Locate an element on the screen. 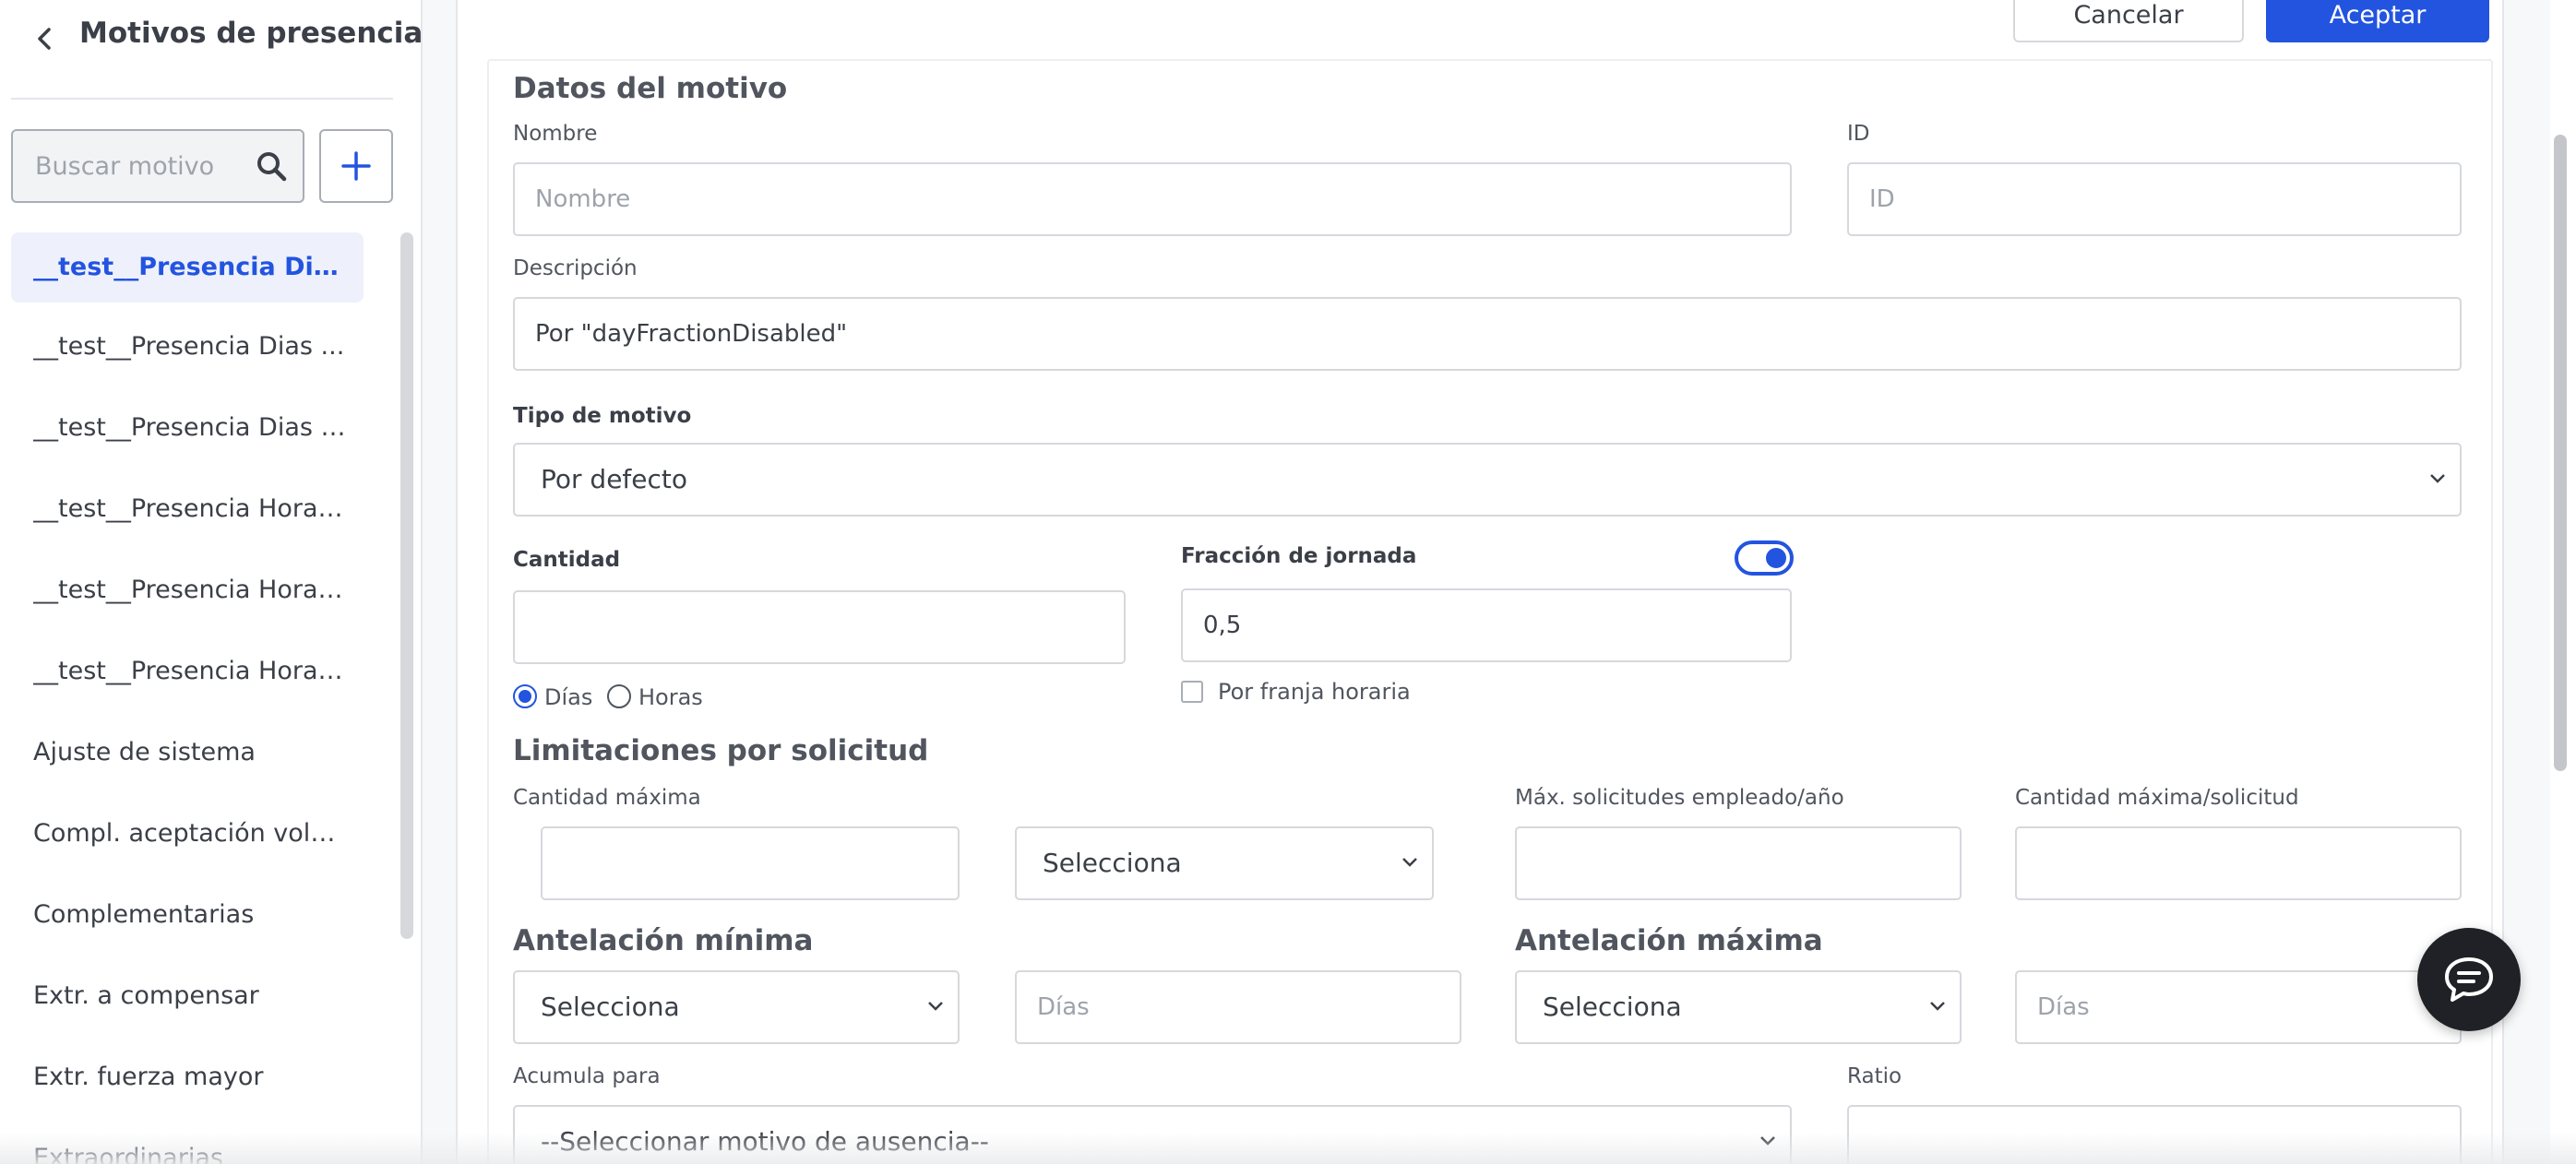 The height and width of the screenshot is (1164, 2576). cantidad-maxima-input is located at coordinates (750, 863).